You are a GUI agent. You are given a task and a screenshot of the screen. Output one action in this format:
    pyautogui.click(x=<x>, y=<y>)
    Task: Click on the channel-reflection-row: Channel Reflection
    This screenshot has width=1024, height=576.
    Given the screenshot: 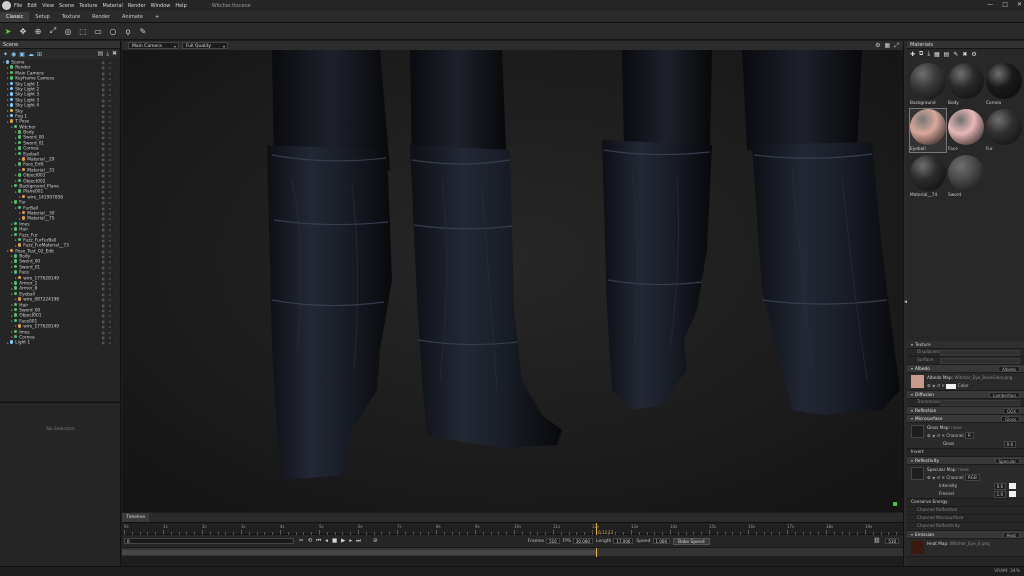 What is the action you would take?
    pyautogui.click(x=965, y=511)
    